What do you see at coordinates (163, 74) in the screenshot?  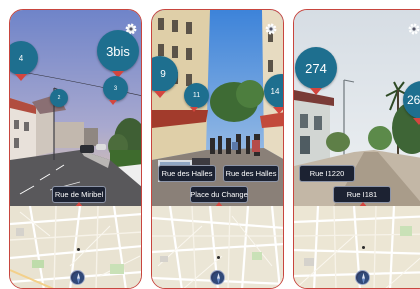 I see `pin-number: 9` at bounding box center [163, 74].